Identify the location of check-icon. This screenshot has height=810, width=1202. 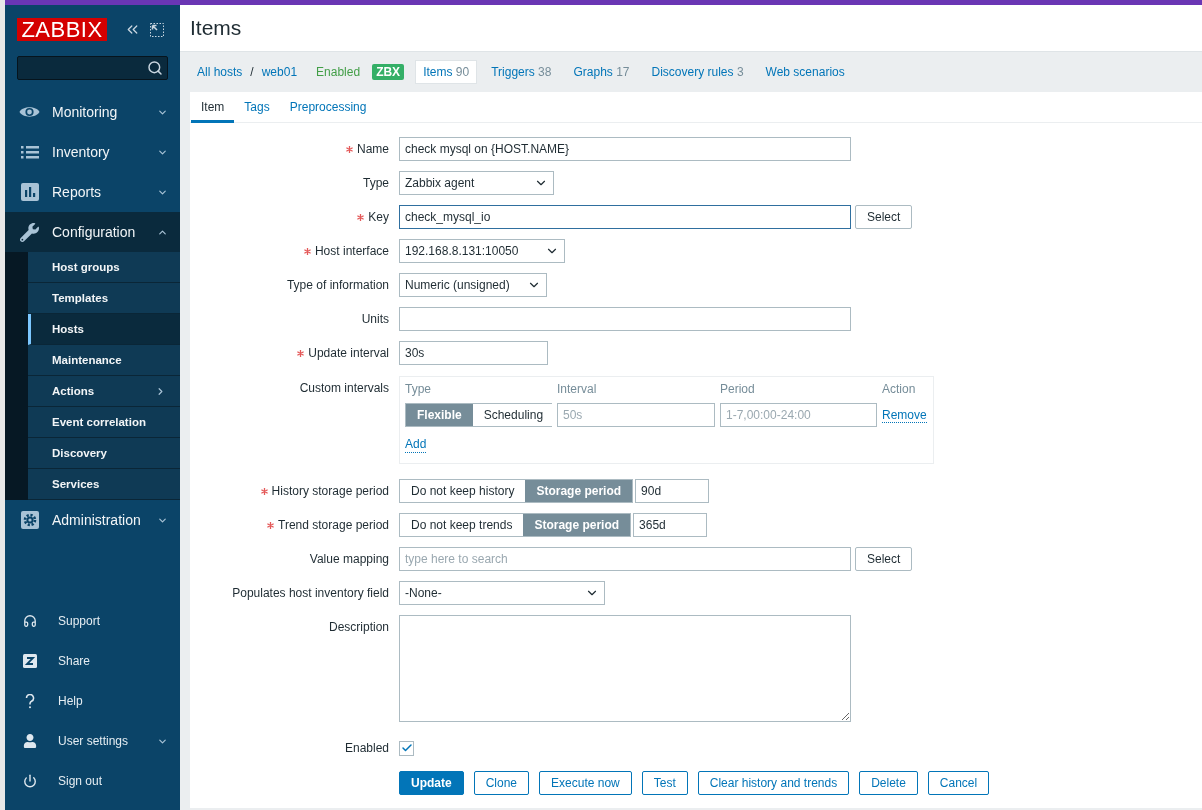
(406, 748).